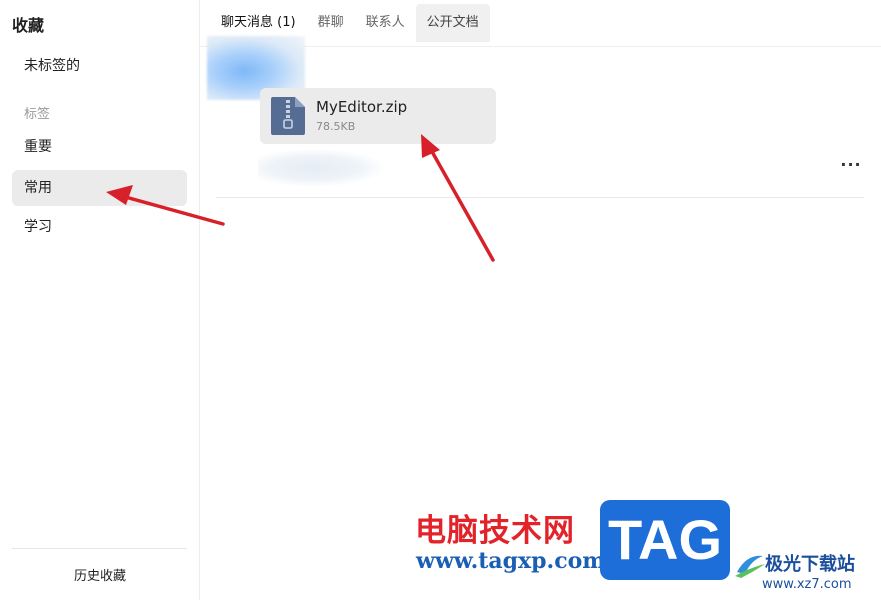 The width and height of the screenshot is (881, 600). I want to click on sidebar-title: 收藏, so click(28, 25).